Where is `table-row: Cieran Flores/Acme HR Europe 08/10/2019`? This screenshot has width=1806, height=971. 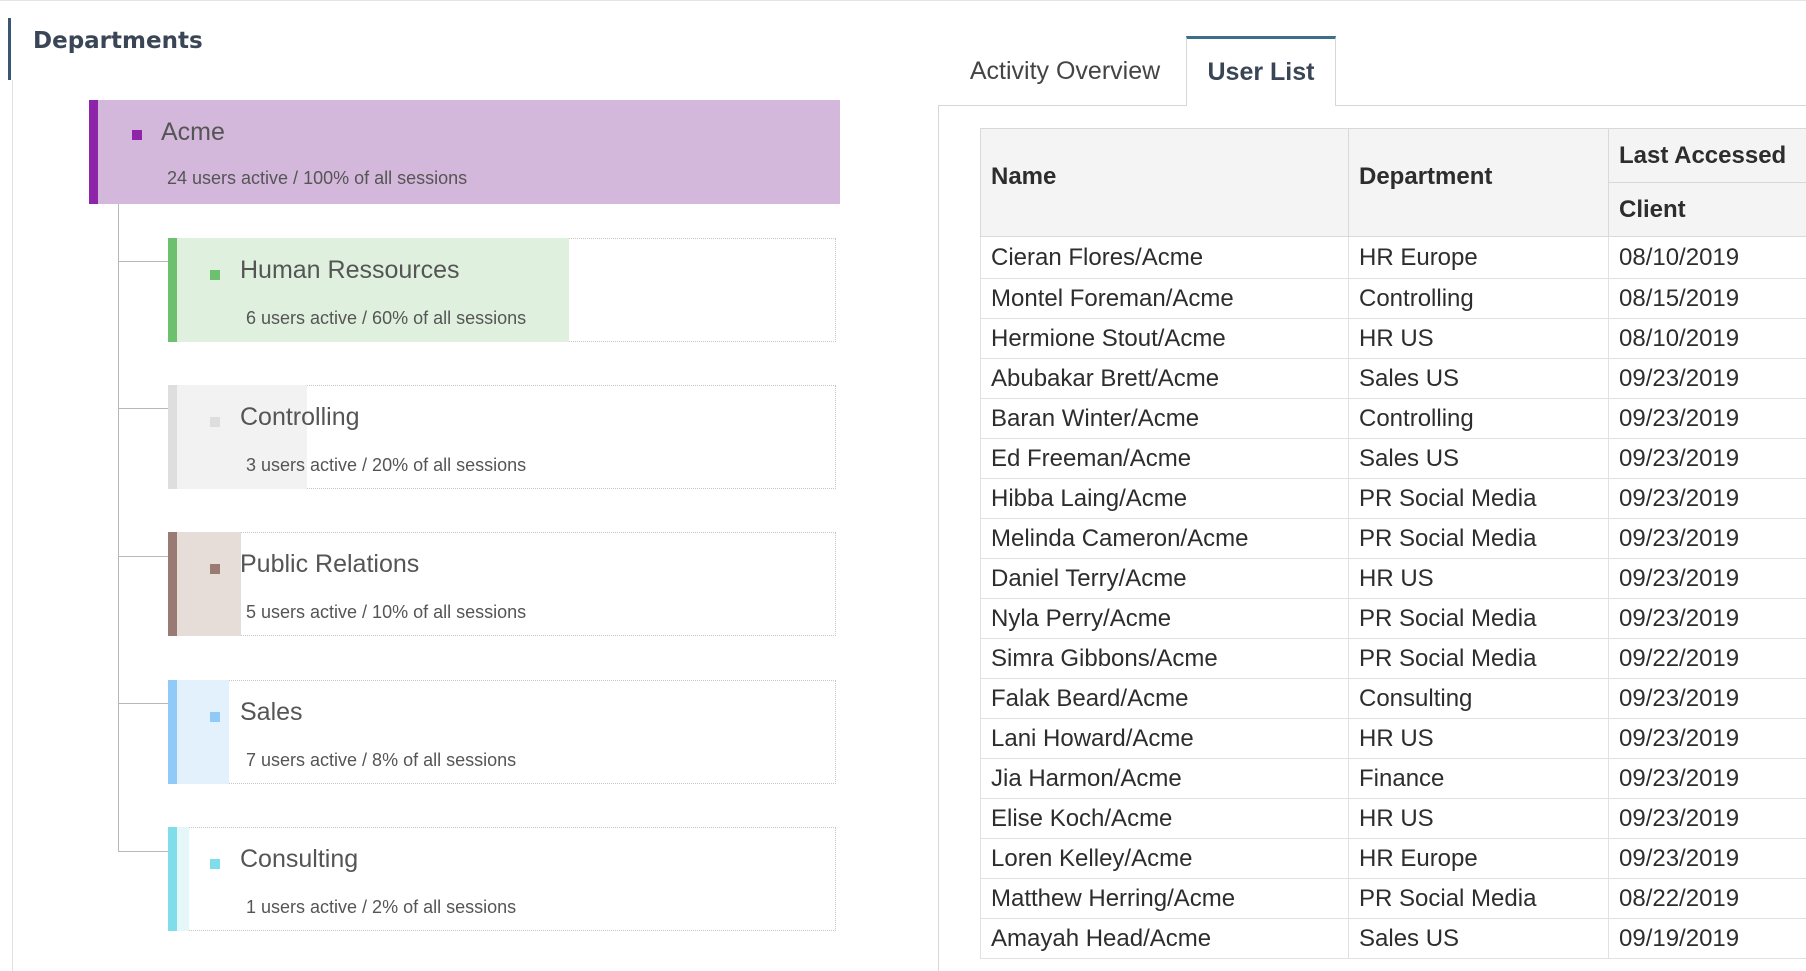 table-row: Cieran Flores/Acme HR Europe 08/10/2019 is located at coordinates (1393, 257).